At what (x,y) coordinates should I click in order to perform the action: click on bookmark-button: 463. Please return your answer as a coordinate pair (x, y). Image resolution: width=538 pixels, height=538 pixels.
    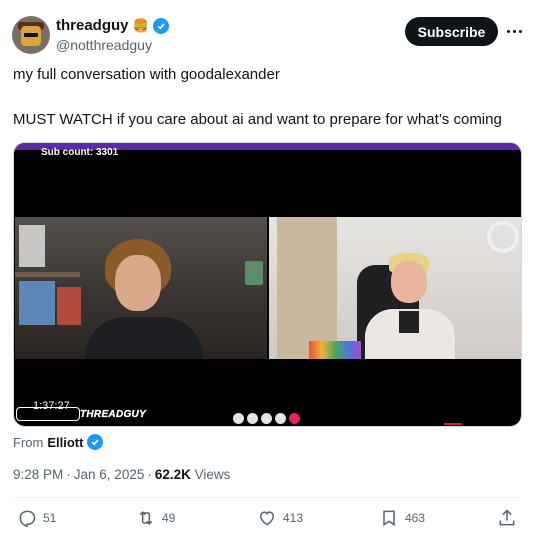
    Looking at the image, I should click on (402, 518).